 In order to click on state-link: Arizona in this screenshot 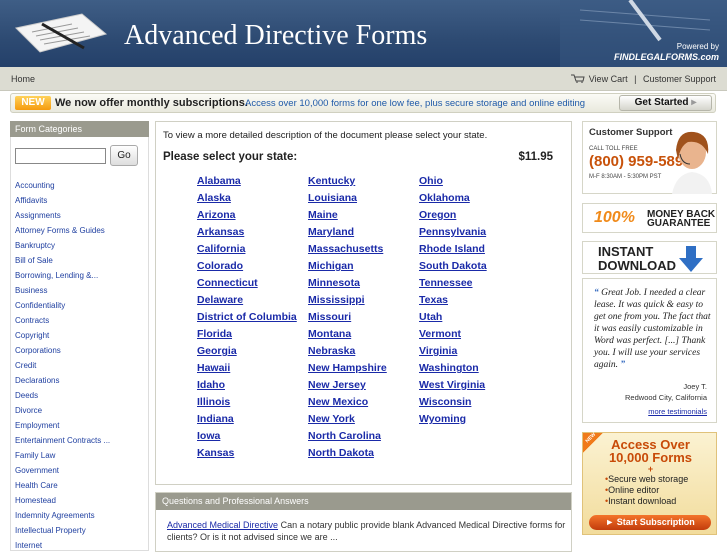, I will do `click(247, 215)`.